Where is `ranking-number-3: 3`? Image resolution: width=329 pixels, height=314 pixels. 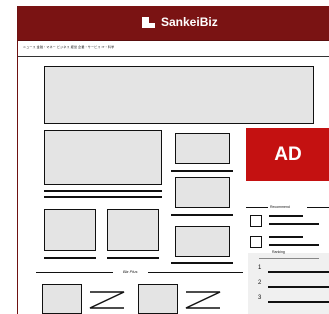 ranking-number-3: 3 is located at coordinates (260, 298).